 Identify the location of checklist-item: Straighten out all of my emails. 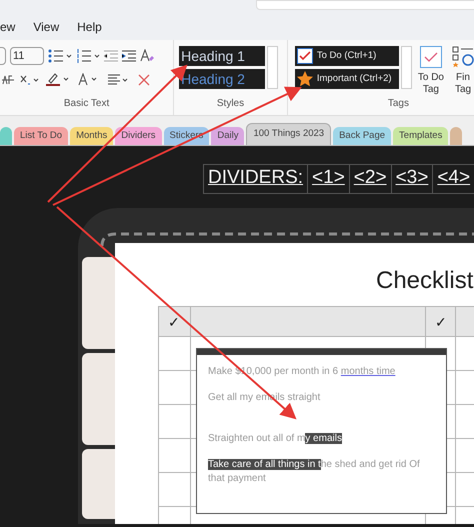
(275, 439).